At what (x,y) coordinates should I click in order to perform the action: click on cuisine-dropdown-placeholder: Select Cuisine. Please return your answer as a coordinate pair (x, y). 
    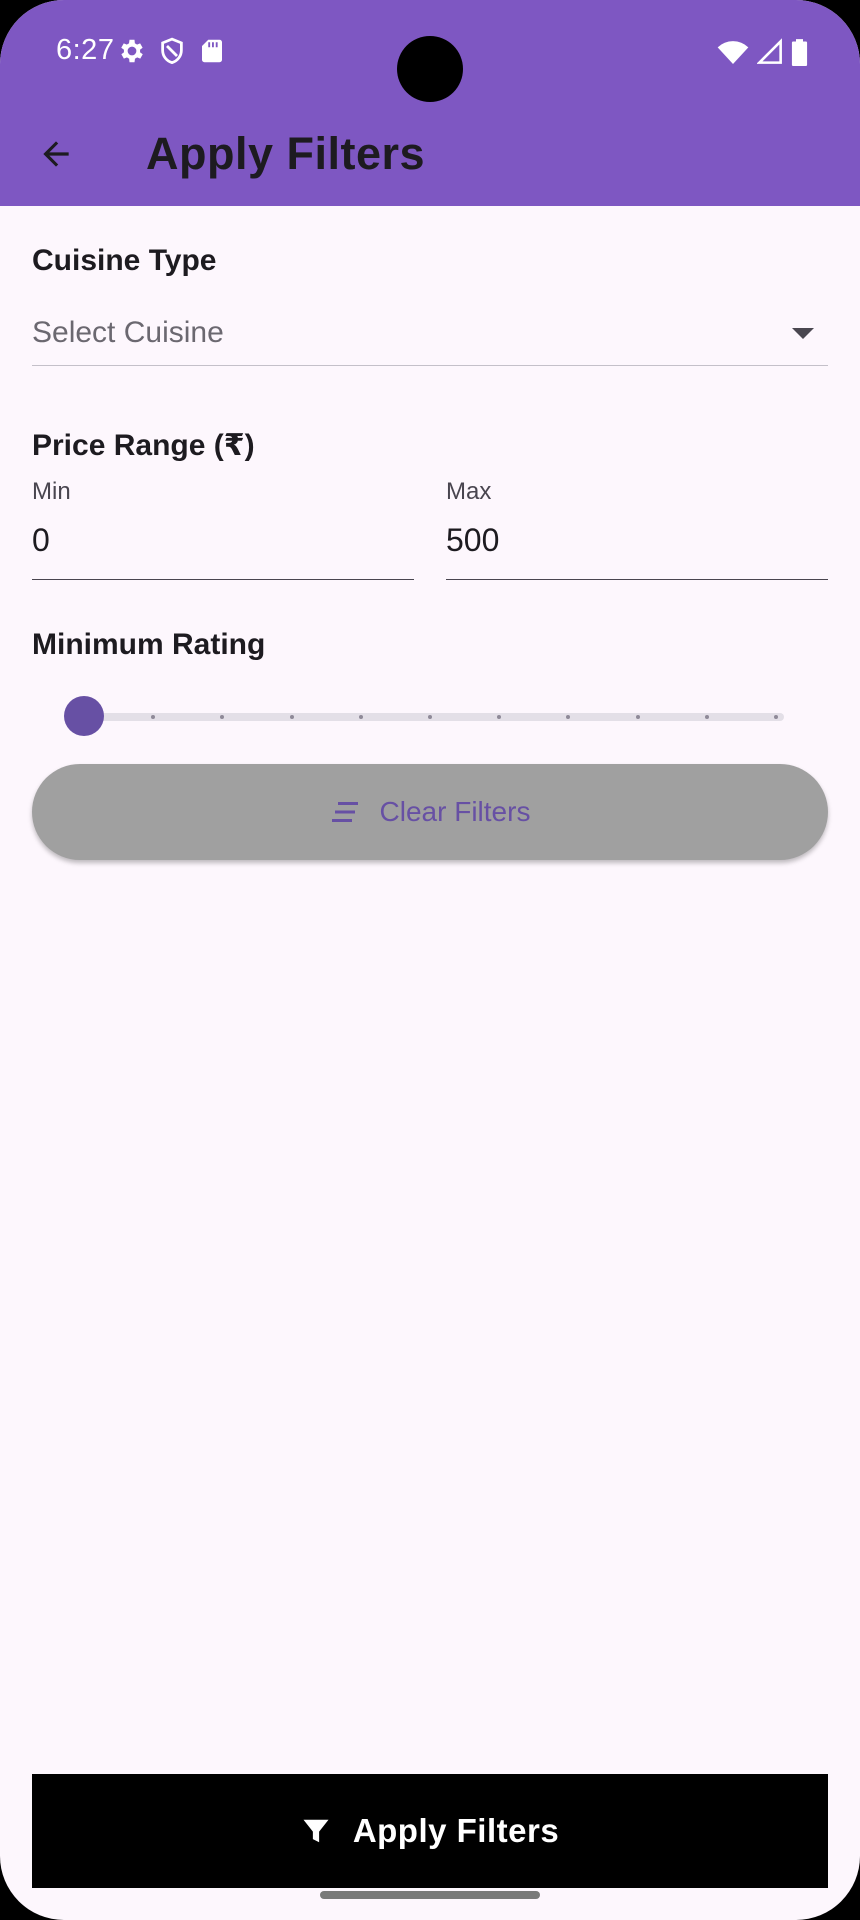
    Looking at the image, I should click on (128, 332).